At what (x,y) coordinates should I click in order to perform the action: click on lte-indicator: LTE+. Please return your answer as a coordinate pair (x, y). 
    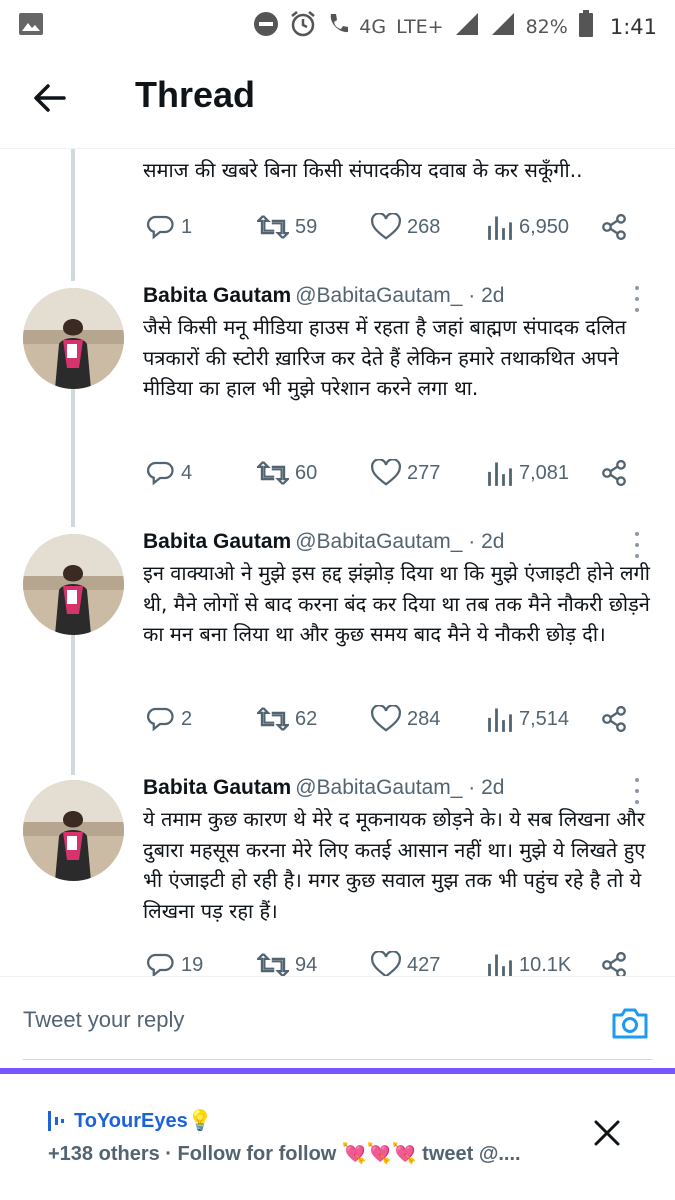
    Looking at the image, I should click on (420, 26).